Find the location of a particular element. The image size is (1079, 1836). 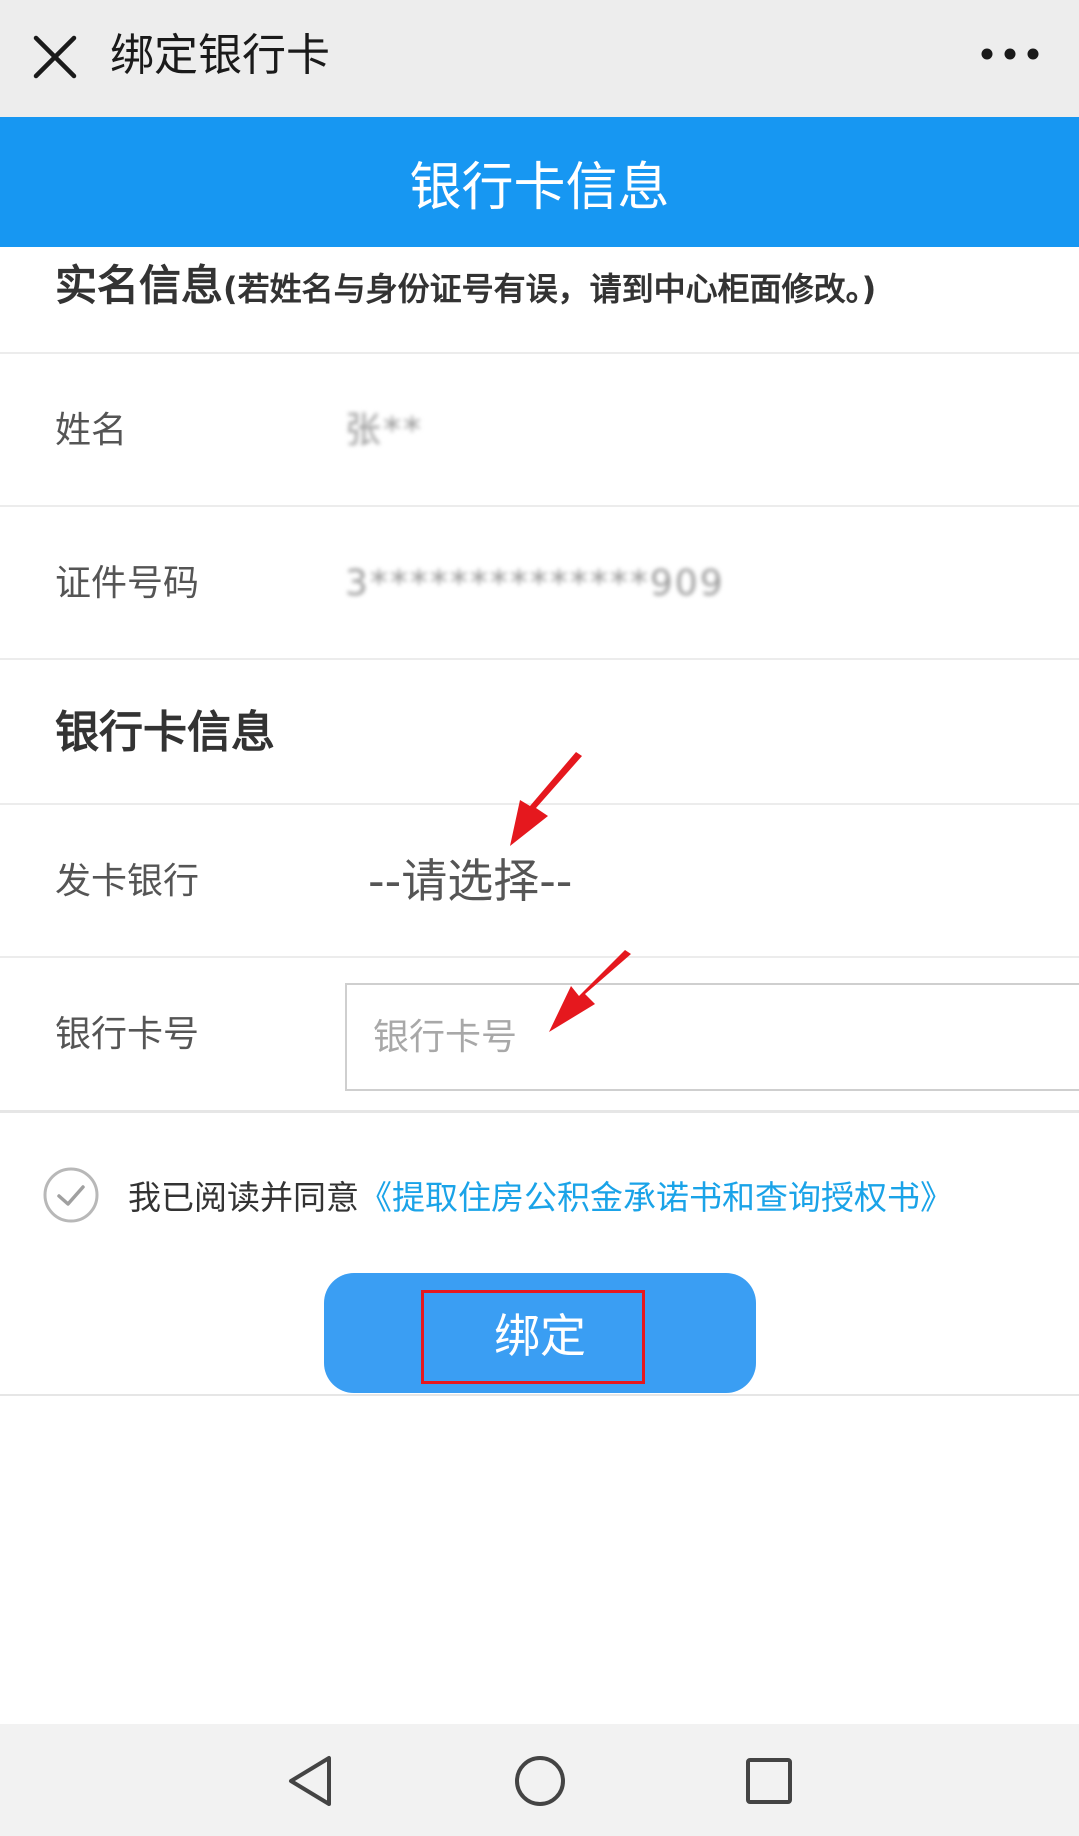

card-number-row: 银行卡号 is located at coordinates (539, 1032).